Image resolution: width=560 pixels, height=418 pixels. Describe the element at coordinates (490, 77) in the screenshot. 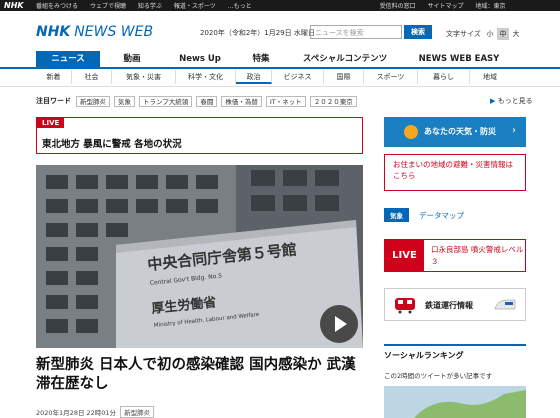

I see `cat-region: 地域` at that location.